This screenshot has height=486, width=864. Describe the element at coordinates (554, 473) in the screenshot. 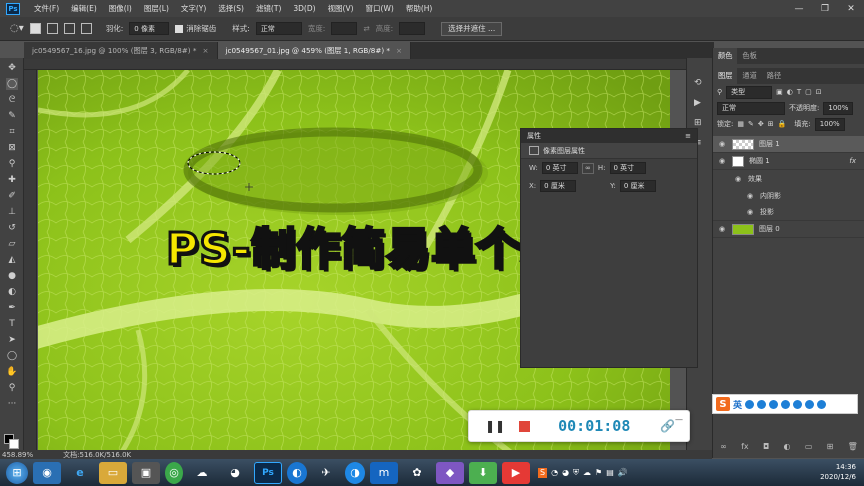

I see `tray-app-icon: ◔` at that location.